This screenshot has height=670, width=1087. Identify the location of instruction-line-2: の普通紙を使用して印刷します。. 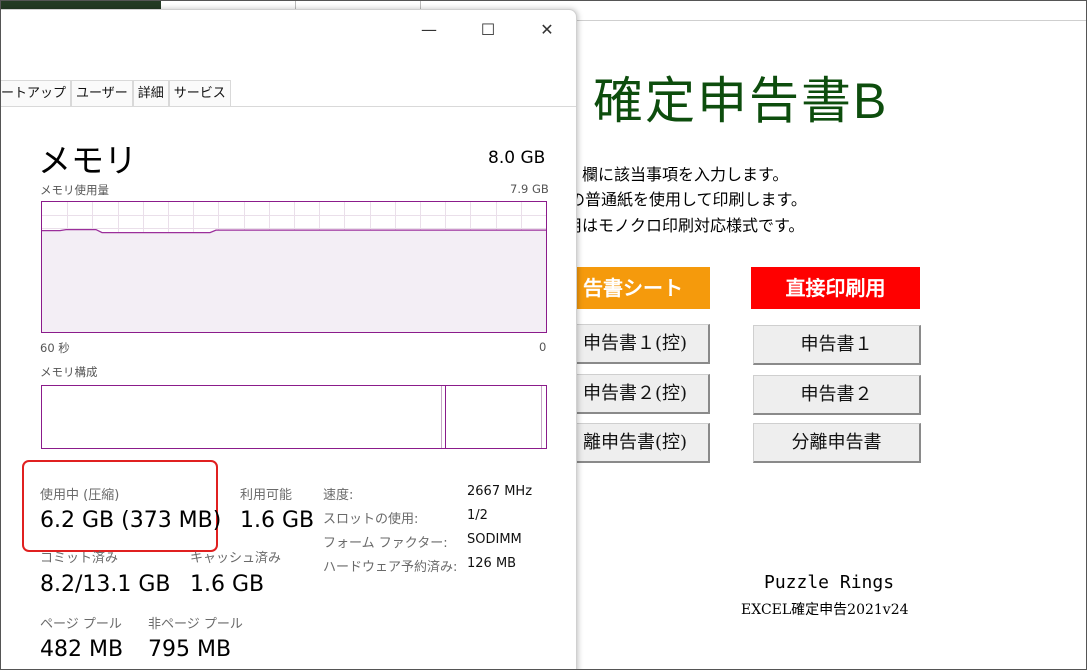
(688, 199).